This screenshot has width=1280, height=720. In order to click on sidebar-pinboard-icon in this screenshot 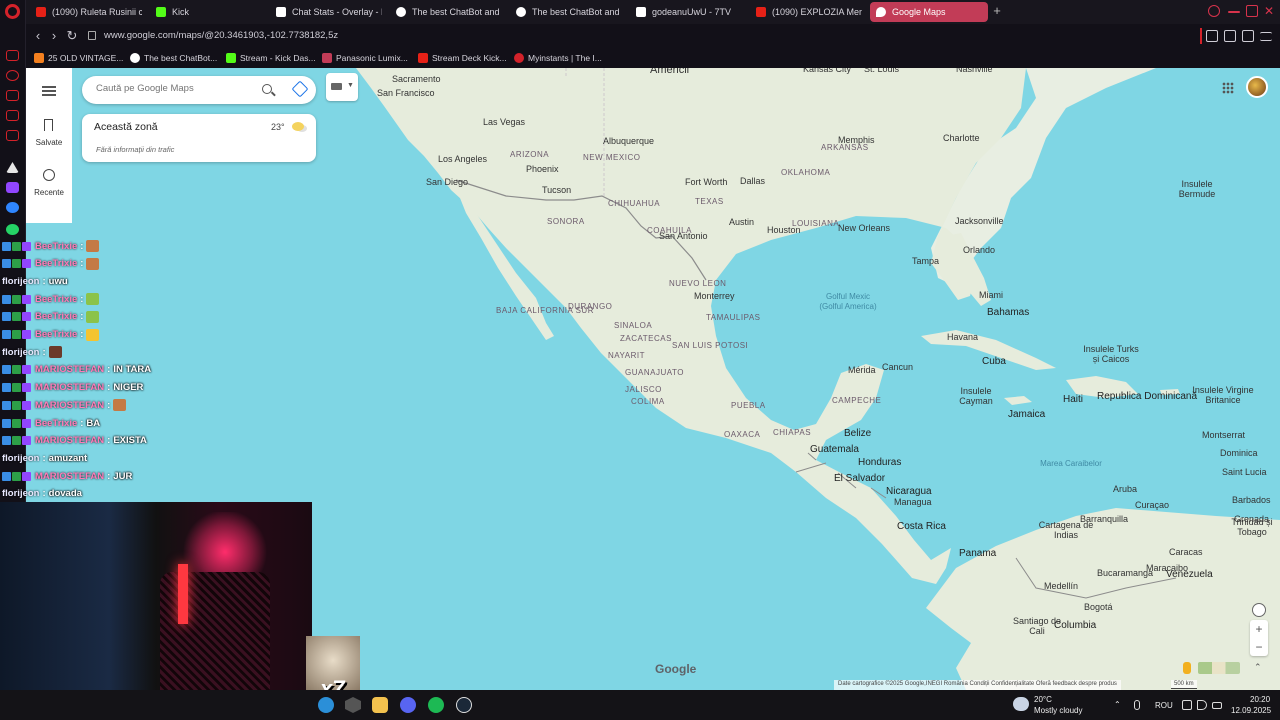, I will do `click(12, 135)`.